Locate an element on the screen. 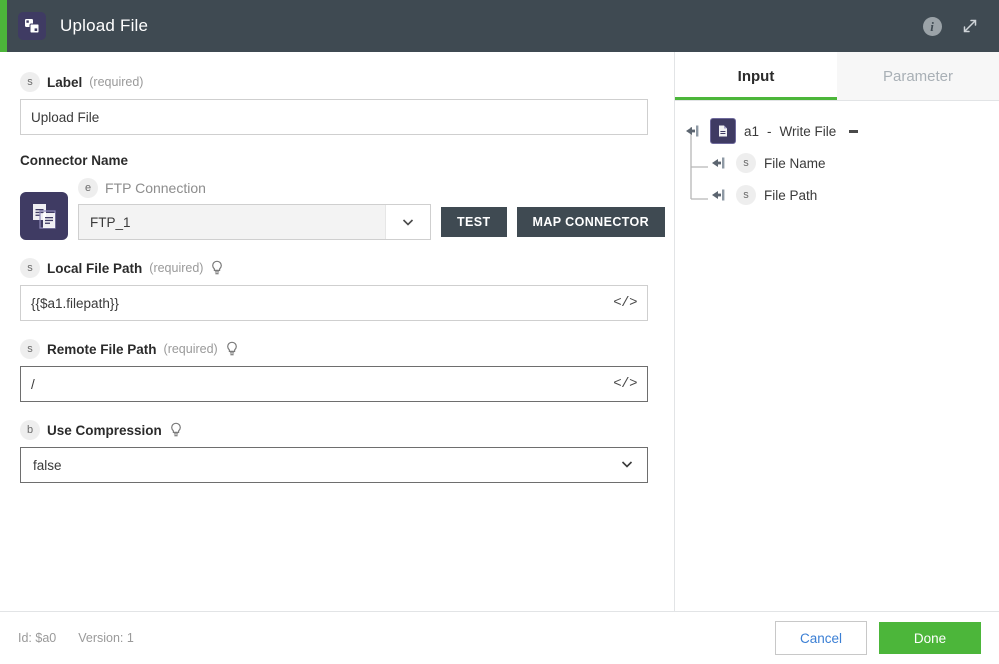 The width and height of the screenshot is (999, 664). label-input: Upload File is located at coordinates (334, 117).